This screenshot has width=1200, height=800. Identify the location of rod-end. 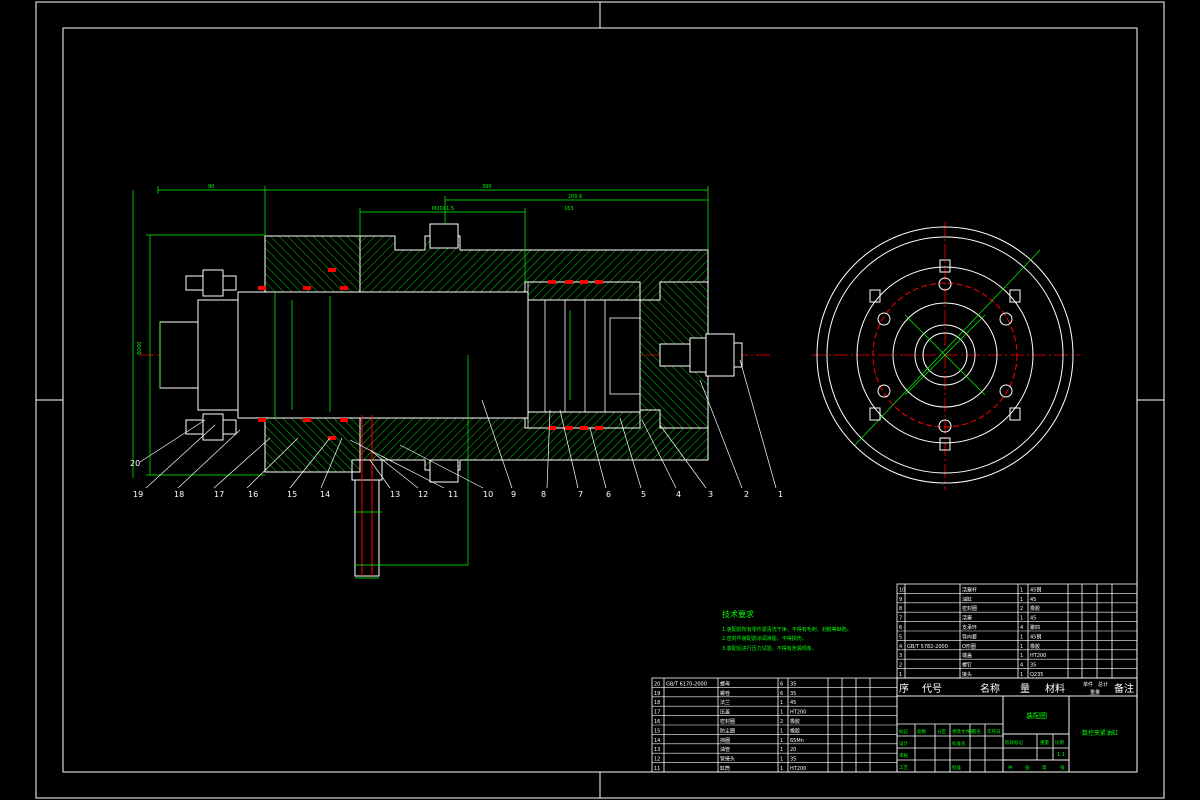
(179, 355).